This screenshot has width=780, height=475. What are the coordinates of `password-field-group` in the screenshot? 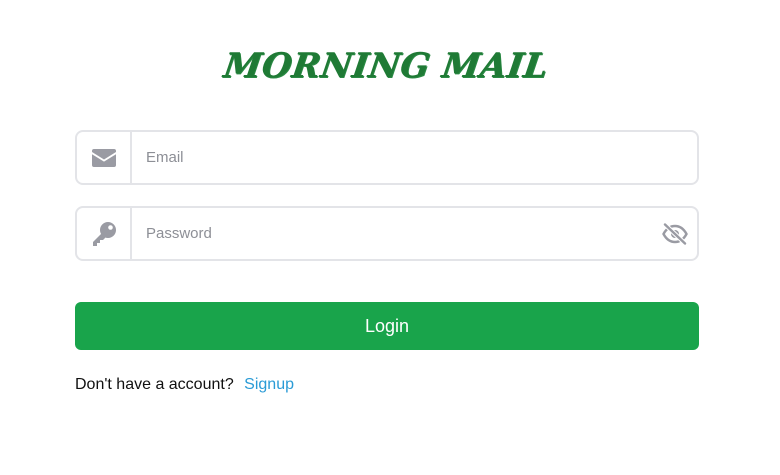 It's located at (387, 233).